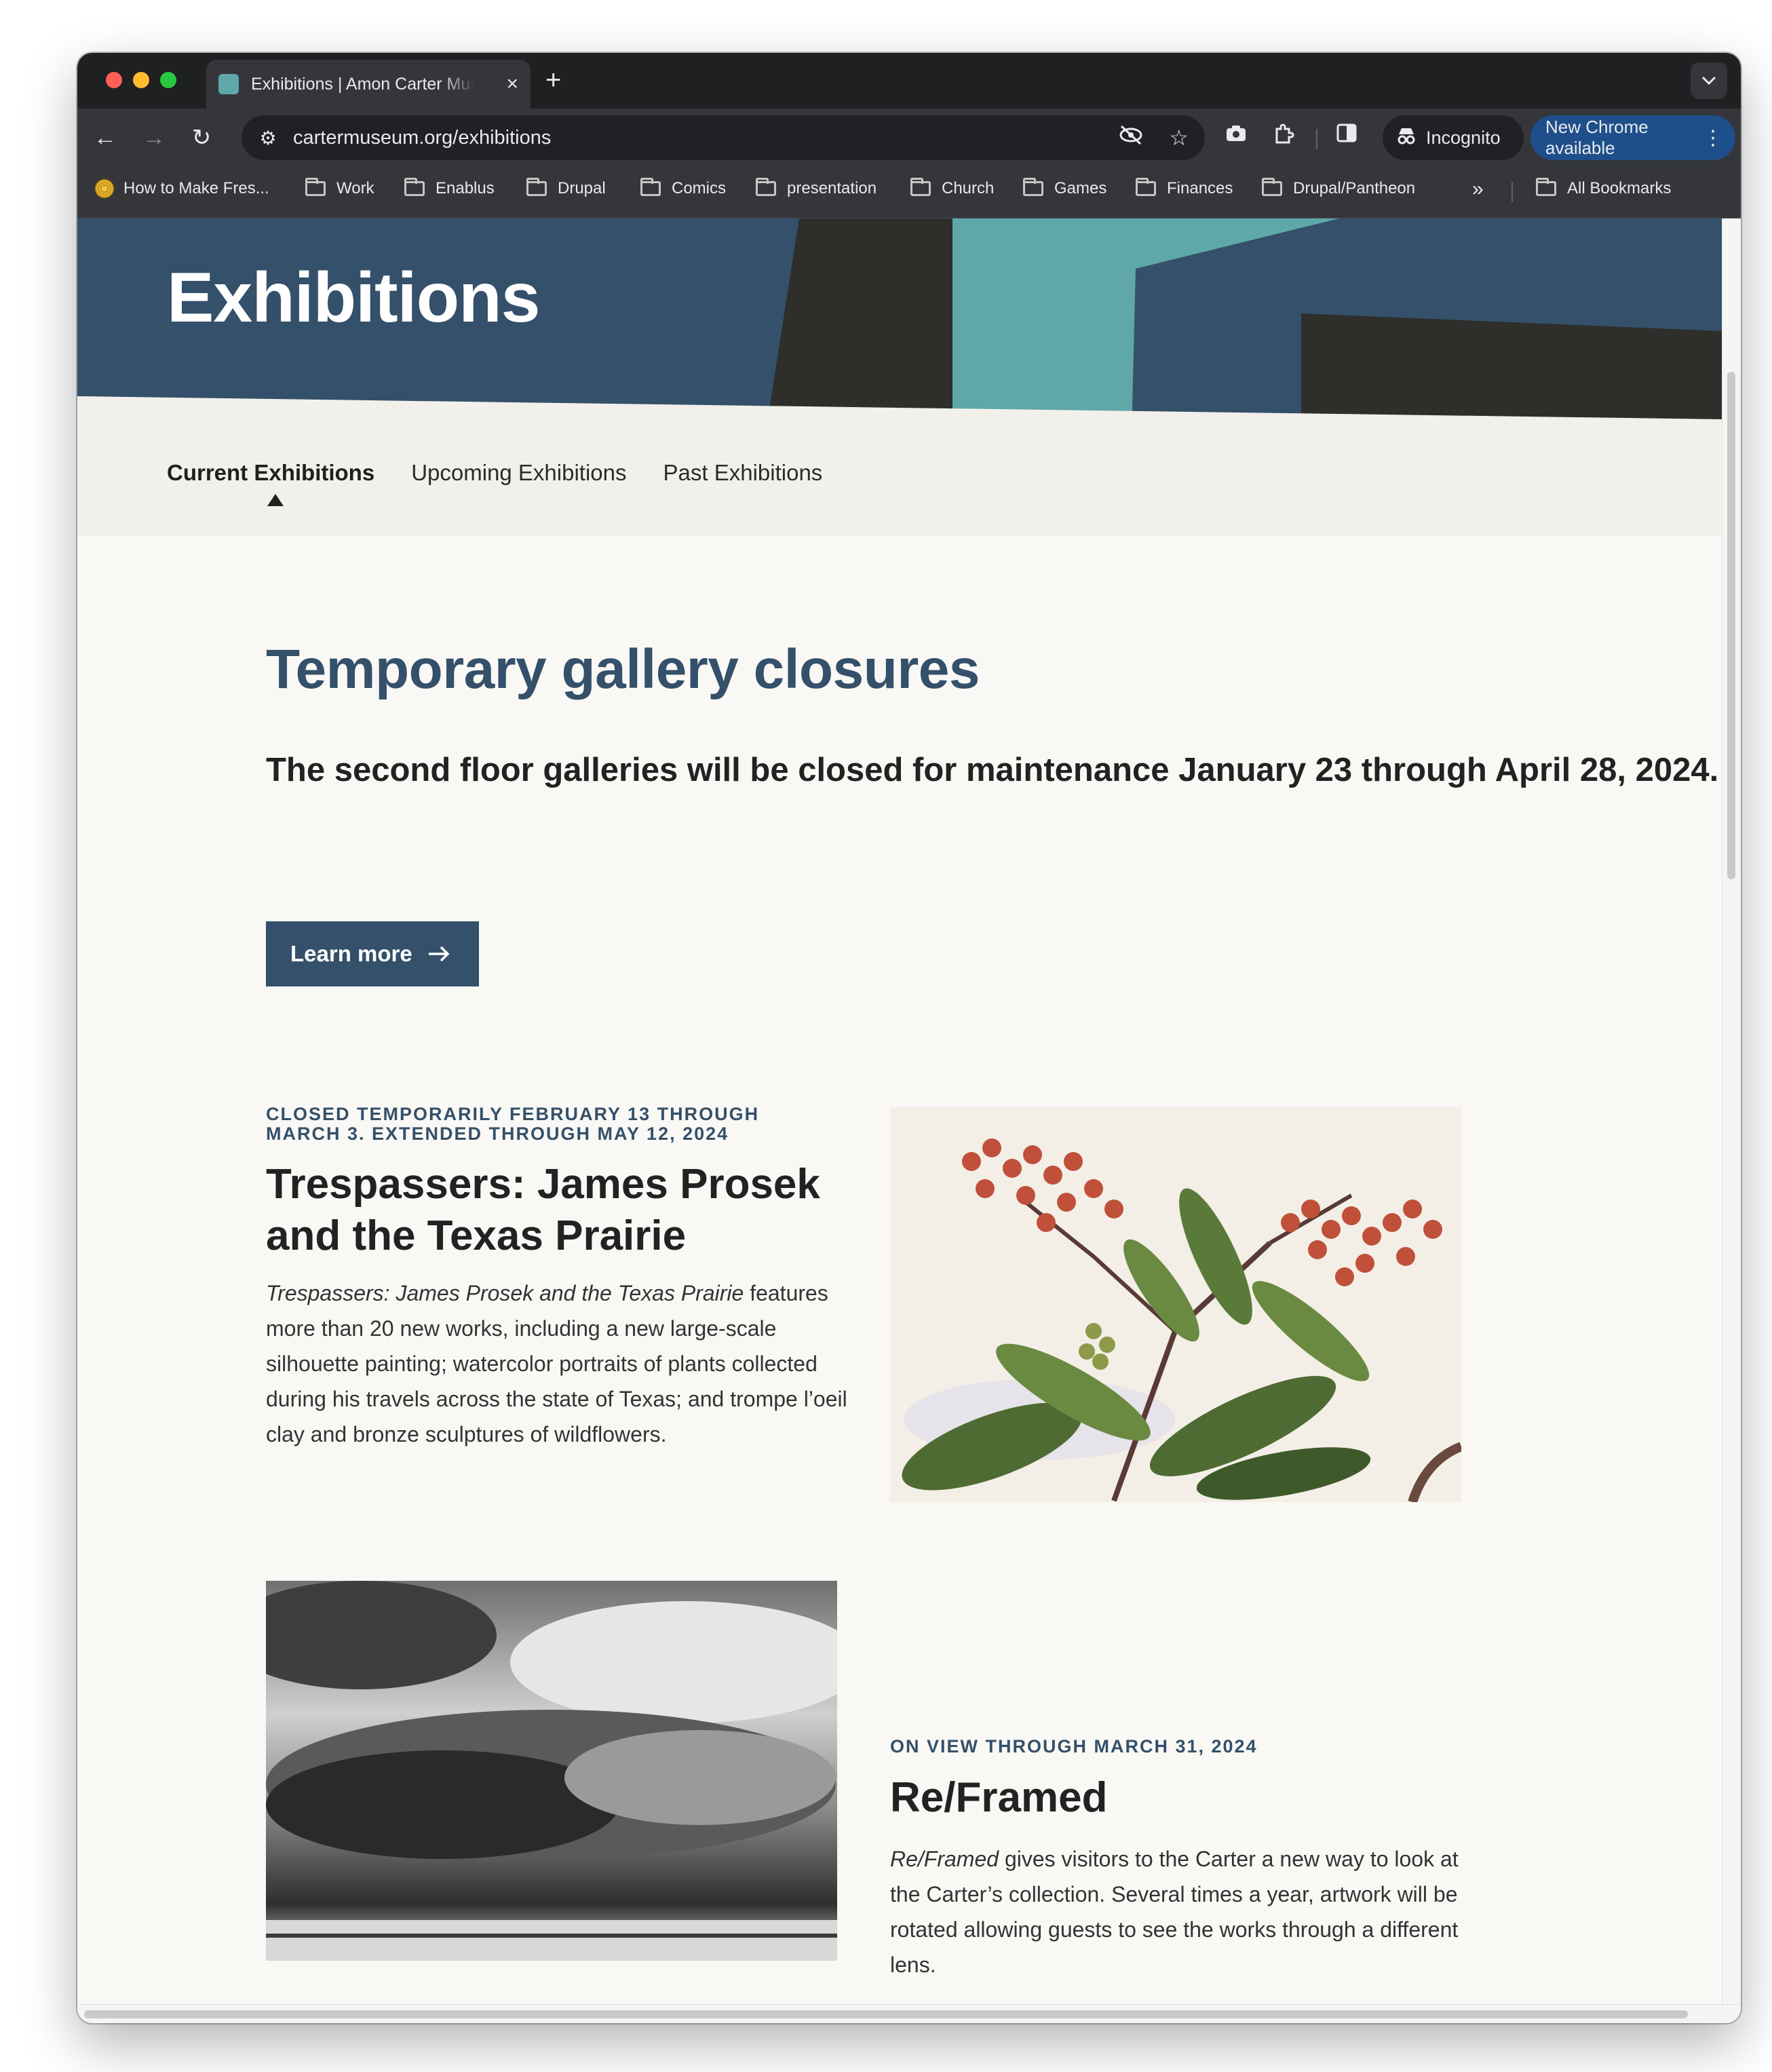 The width and height of the screenshot is (1772, 2072). I want to click on bookmarks-overflow-button: », so click(1478, 190).